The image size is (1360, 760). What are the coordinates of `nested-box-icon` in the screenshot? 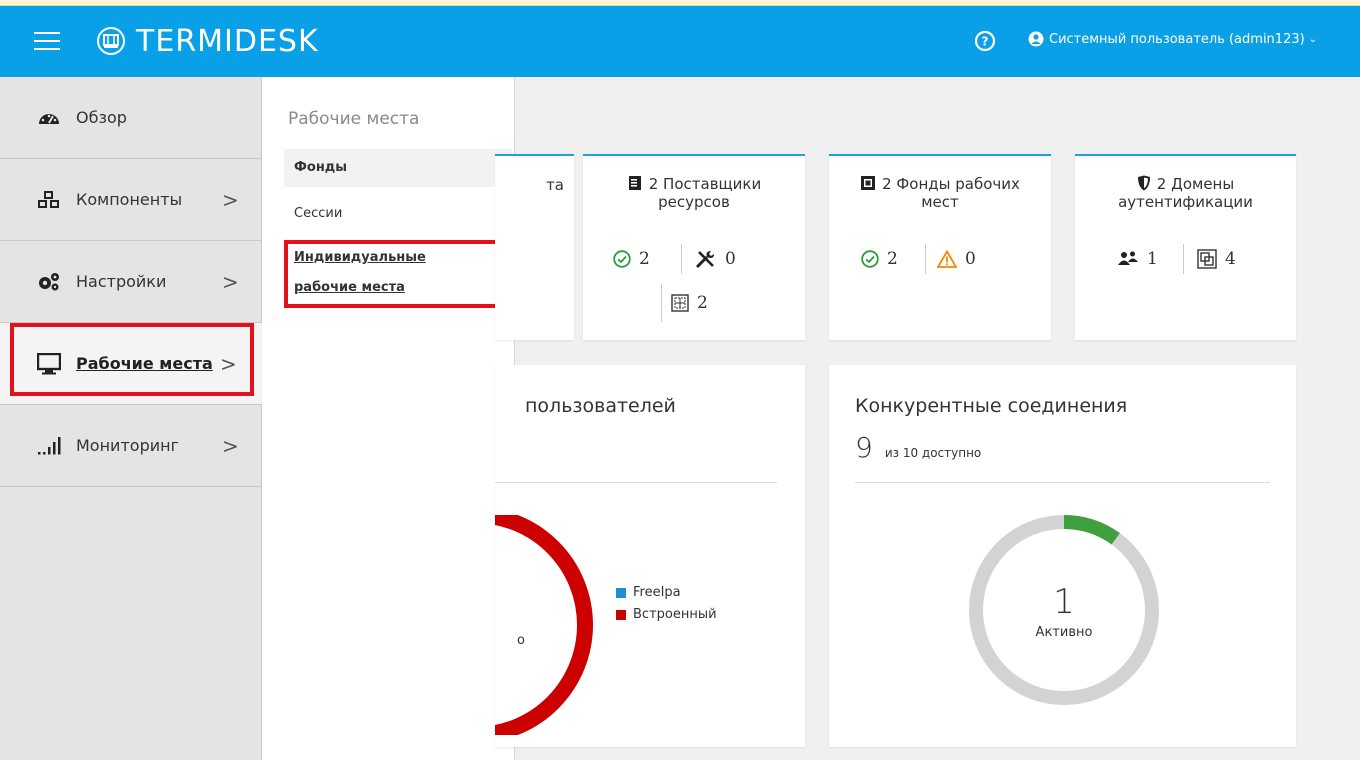 It's located at (1207, 259).